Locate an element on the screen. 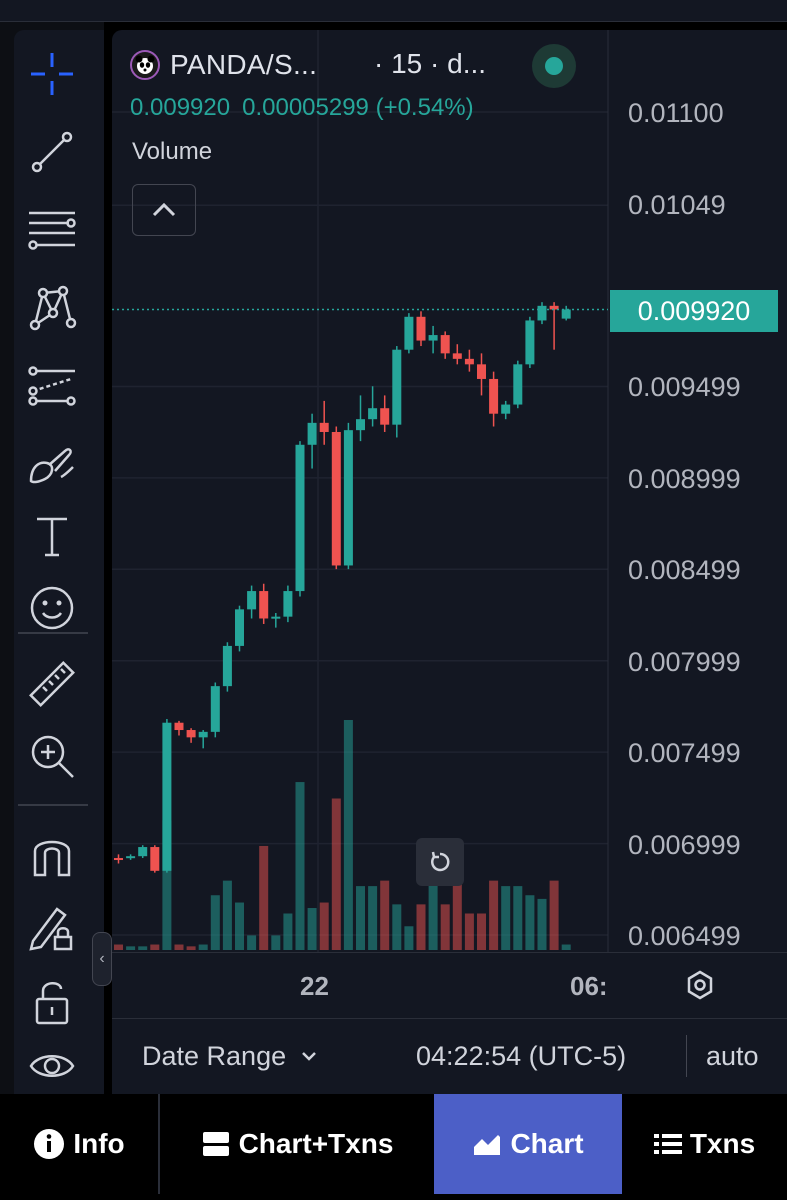 This screenshot has height=1200, width=787. chevron-down-icon is located at coordinates (309, 1056).